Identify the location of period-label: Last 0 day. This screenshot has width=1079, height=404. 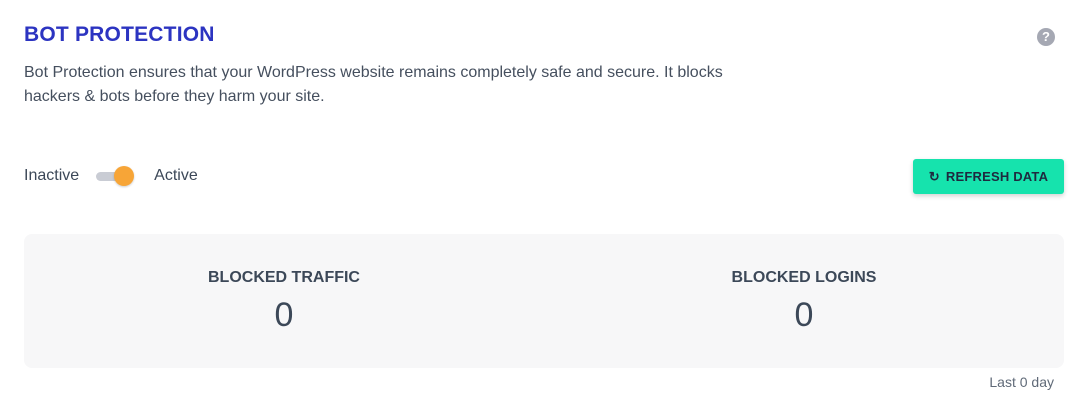
(1021, 382).